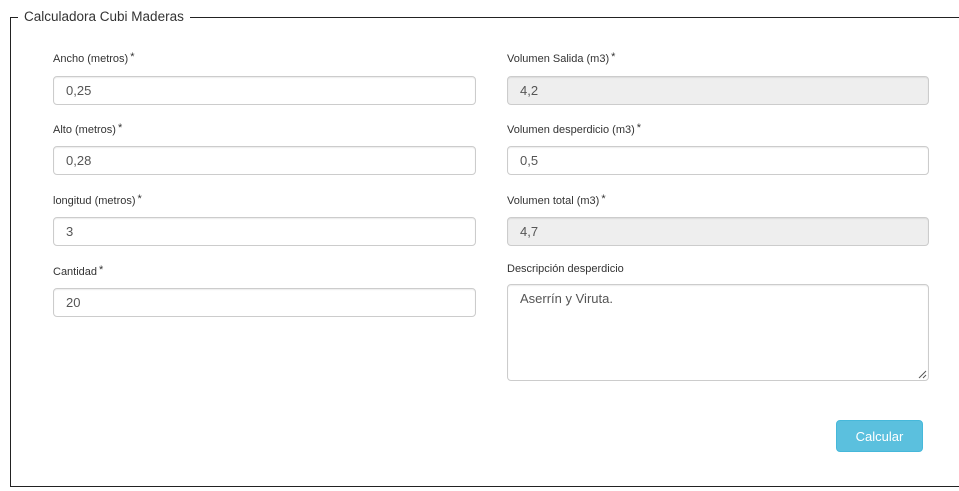 This screenshot has height=491, width=959. Describe the element at coordinates (718, 160) in the screenshot. I see `volumen-desperdicio-input` at that location.